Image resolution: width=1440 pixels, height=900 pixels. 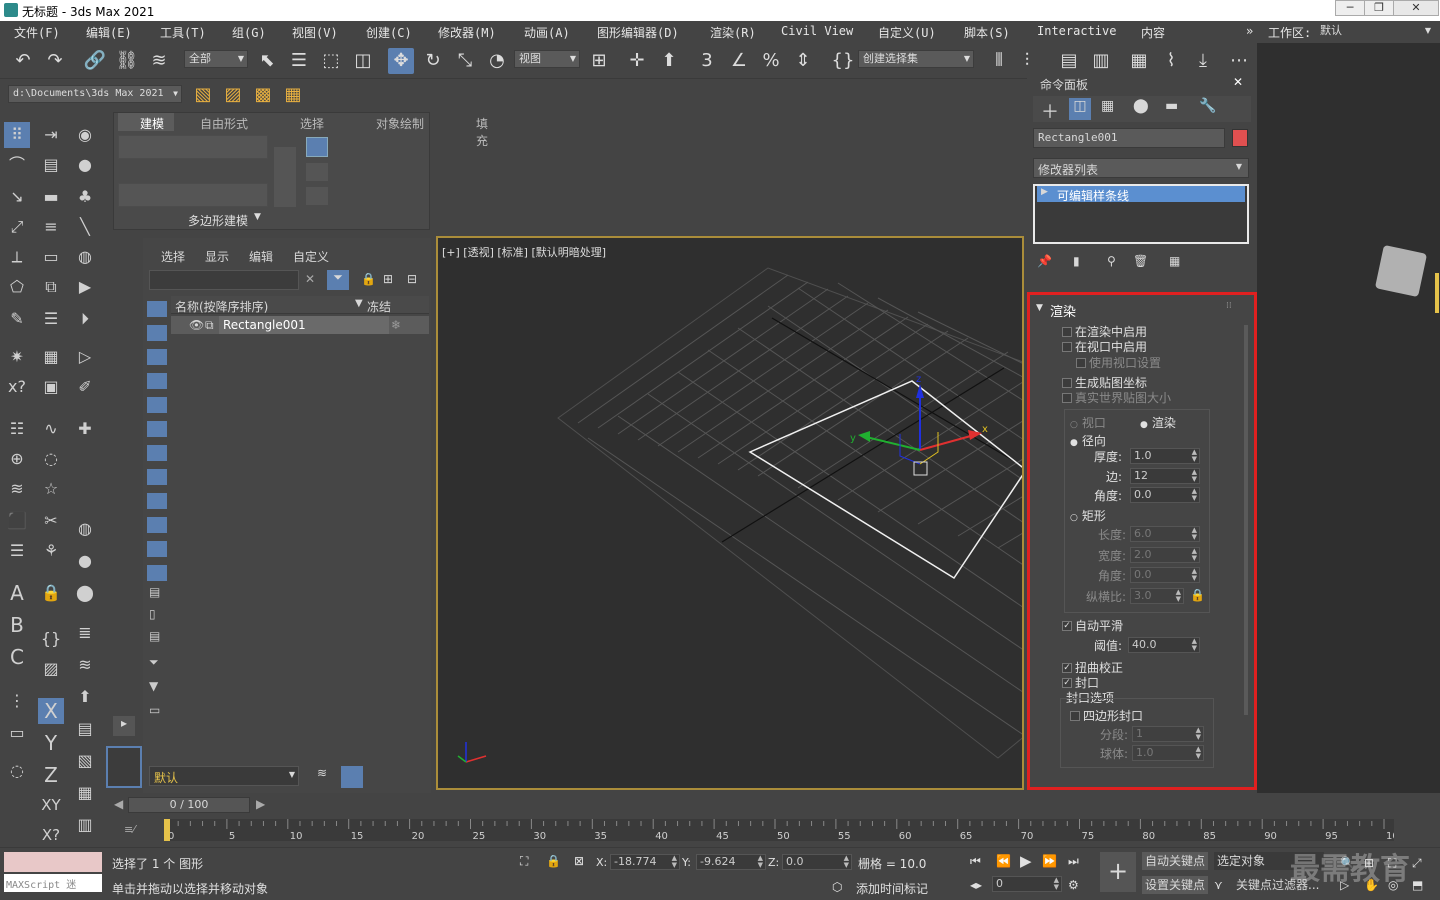 What do you see at coordinates (1171, 106) in the screenshot?
I see `display-tab-icon: ▬` at bounding box center [1171, 106].